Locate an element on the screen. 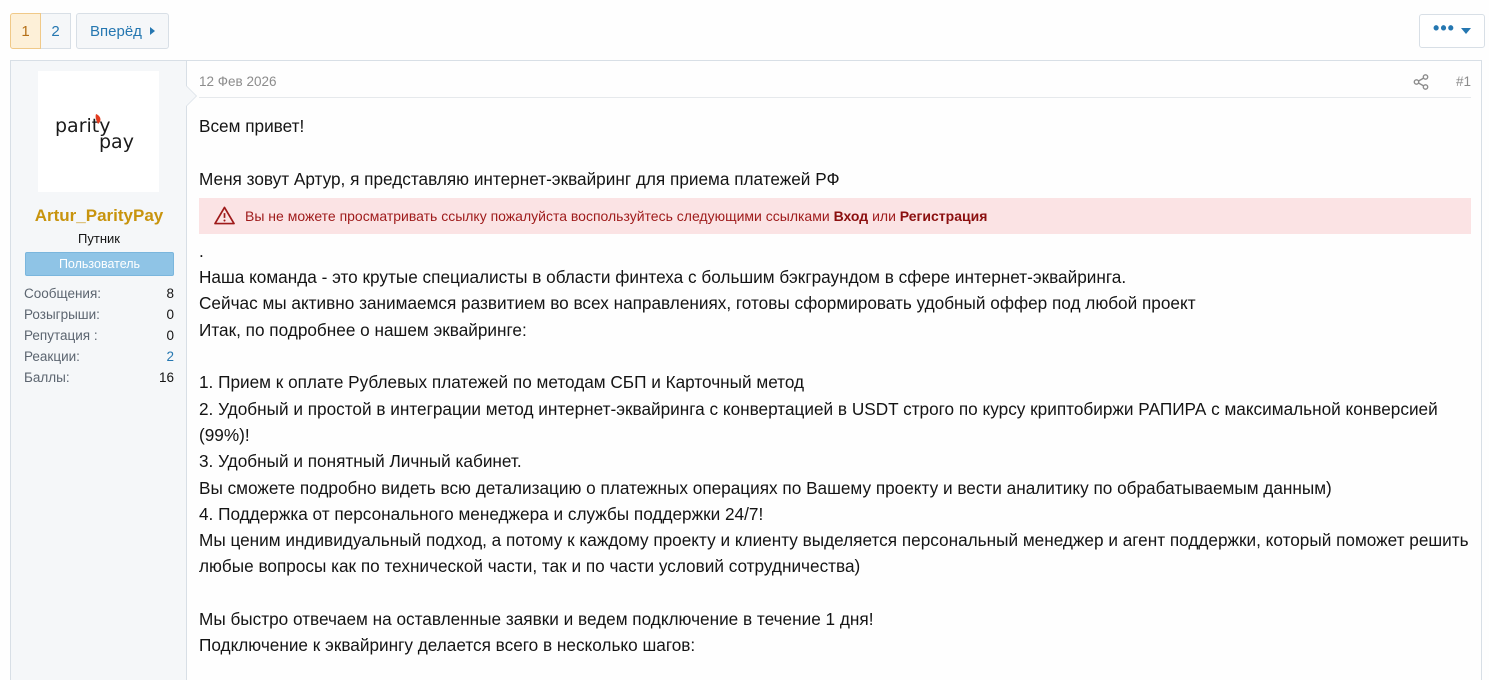  stat-label: Реакции: is located at coordinates (52, 356).